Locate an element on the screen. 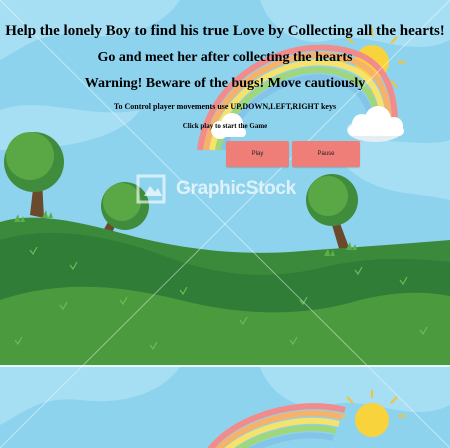  watermark: GraphicStock is located at coordinates (234, 190).